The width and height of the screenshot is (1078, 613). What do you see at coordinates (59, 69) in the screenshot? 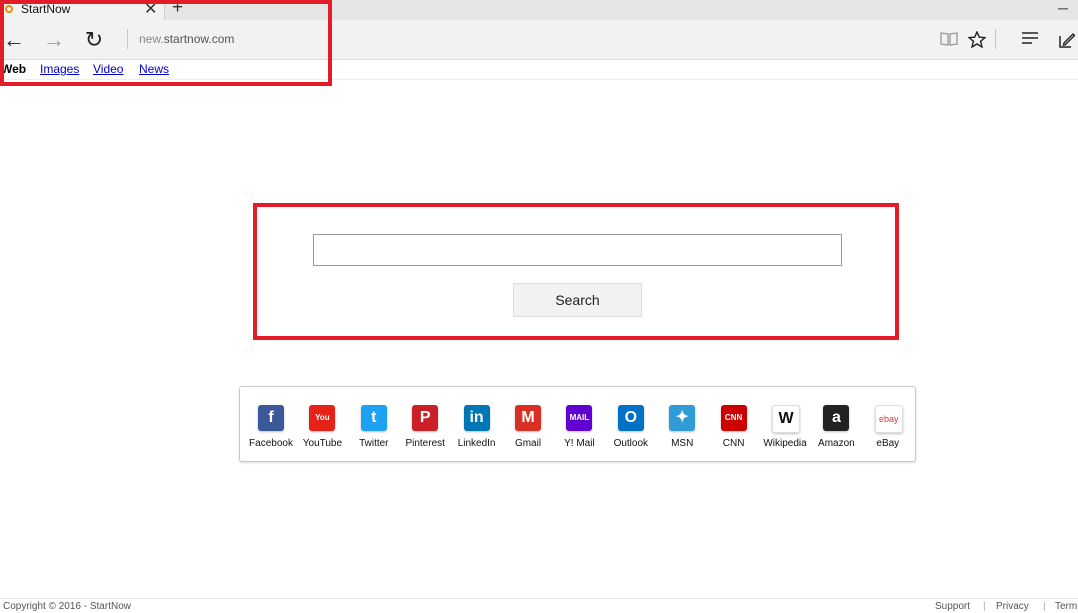
I see `vertical-images: Images` at bounding box center [59, 69].